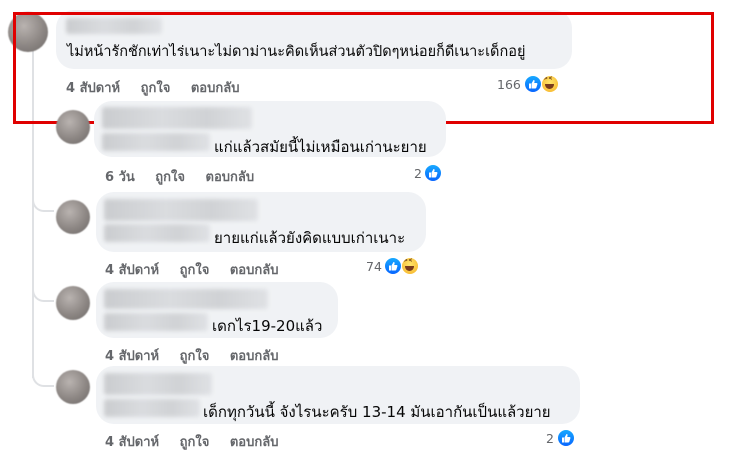 The width and height of the screenshot is (744, 455). I want to click on comment-time: 6 วัน, so click(120, 176).